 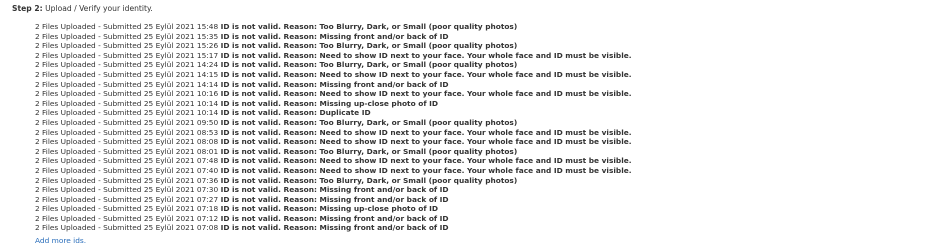 What do you see at coordinates (27, 8) in the screenshot?
I see `step-label: Step 2:` at bounding box center [27, 8].